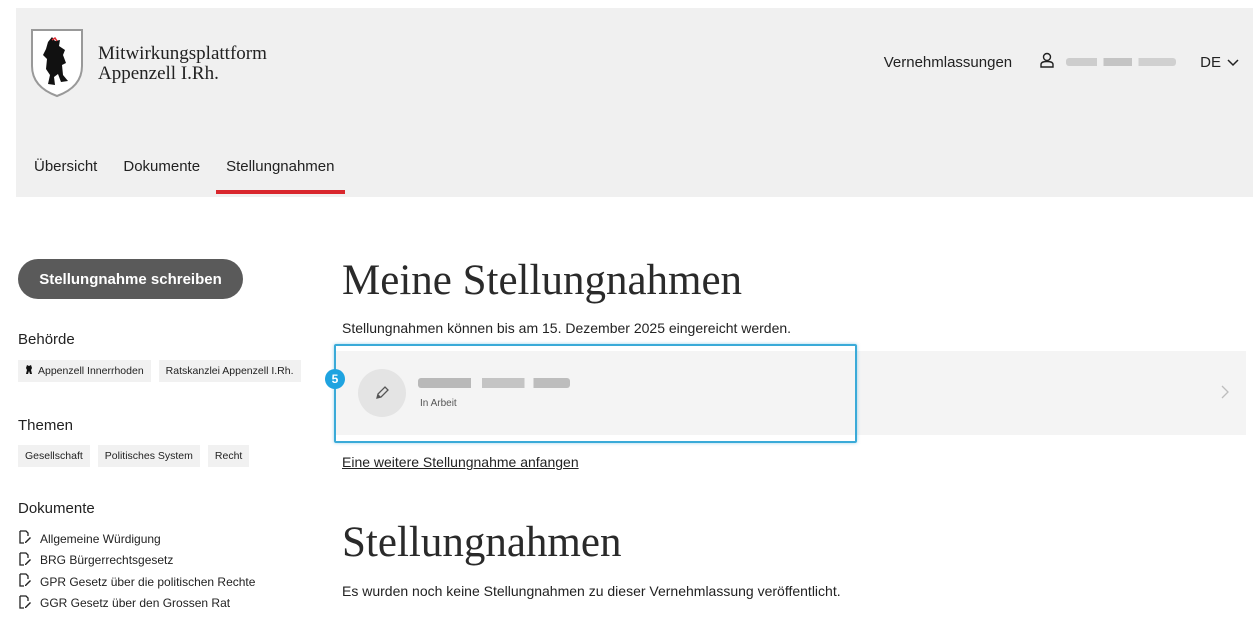 The image size is (1253, 628). What do you see at coordinates (595, 393) in the screenshot?
I see `annotation-highlight-box` at bounding box center [595, 393].